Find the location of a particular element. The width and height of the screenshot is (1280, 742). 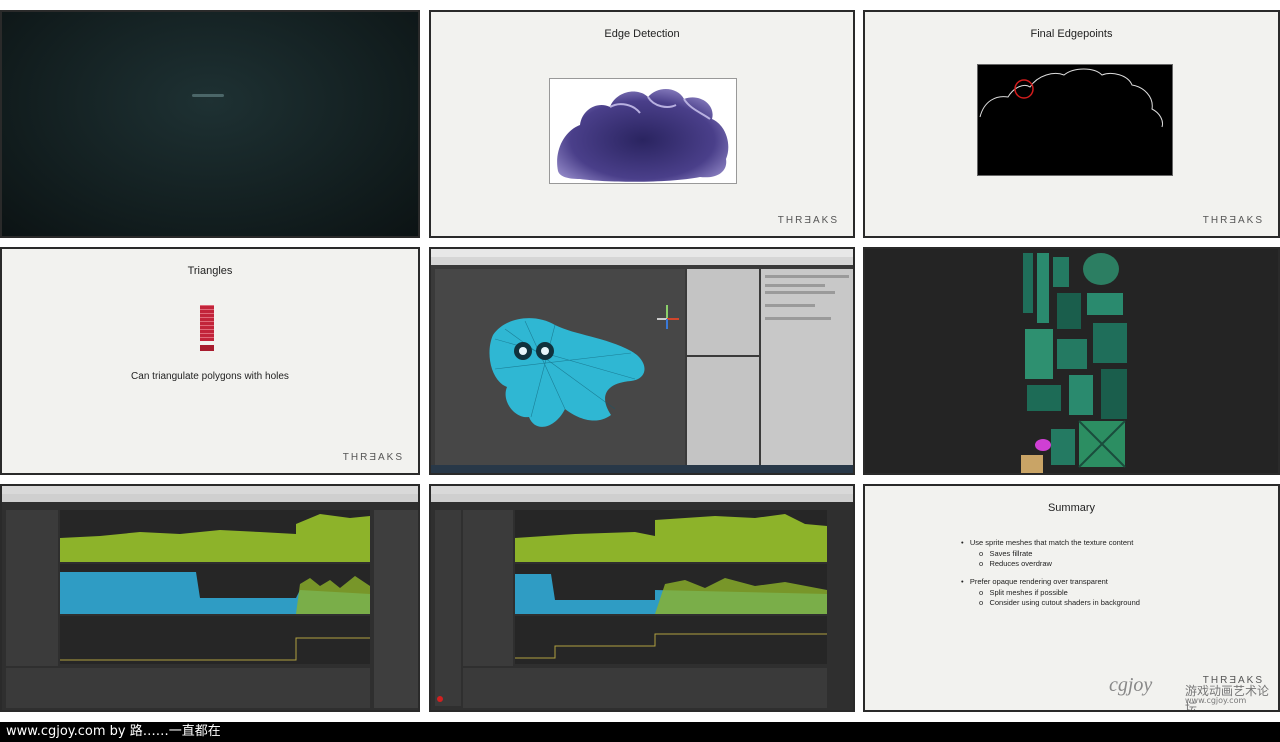

project-panel is located at coordinates (723, 411).